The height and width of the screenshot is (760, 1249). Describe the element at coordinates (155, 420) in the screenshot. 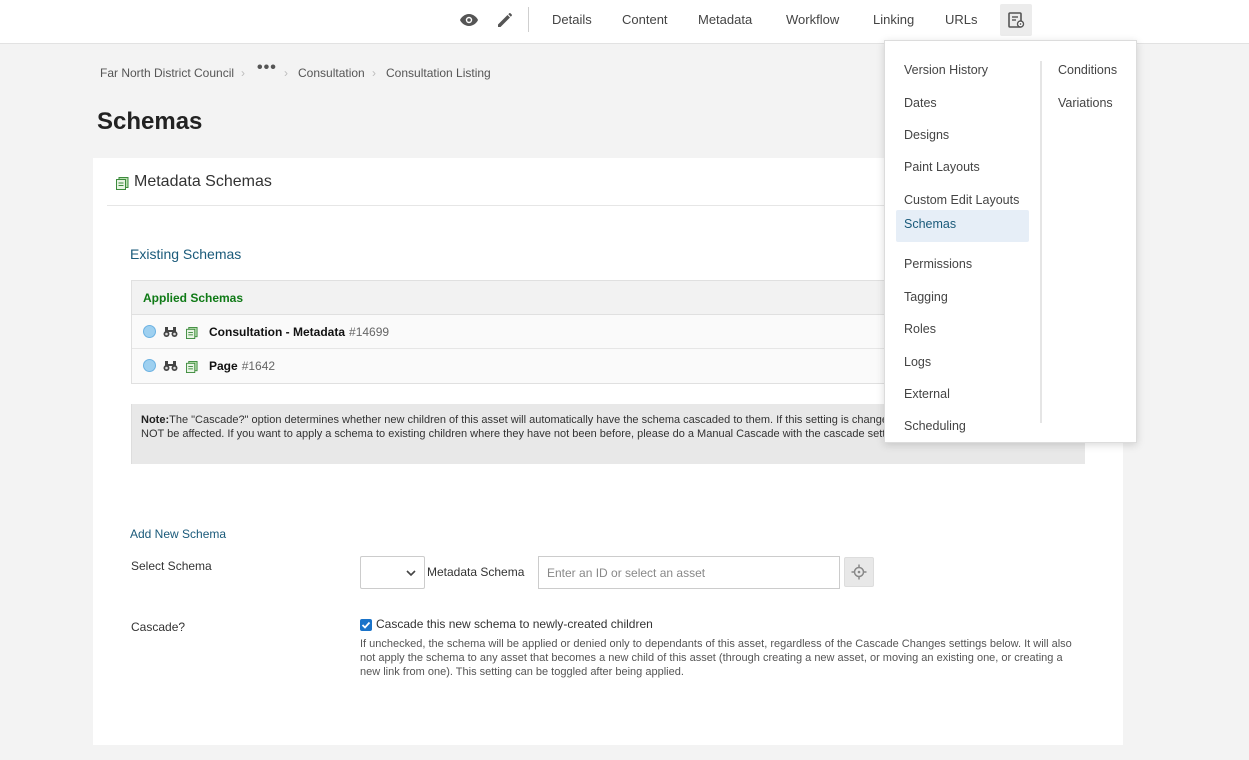

I see `note-label: Note:` at that location.